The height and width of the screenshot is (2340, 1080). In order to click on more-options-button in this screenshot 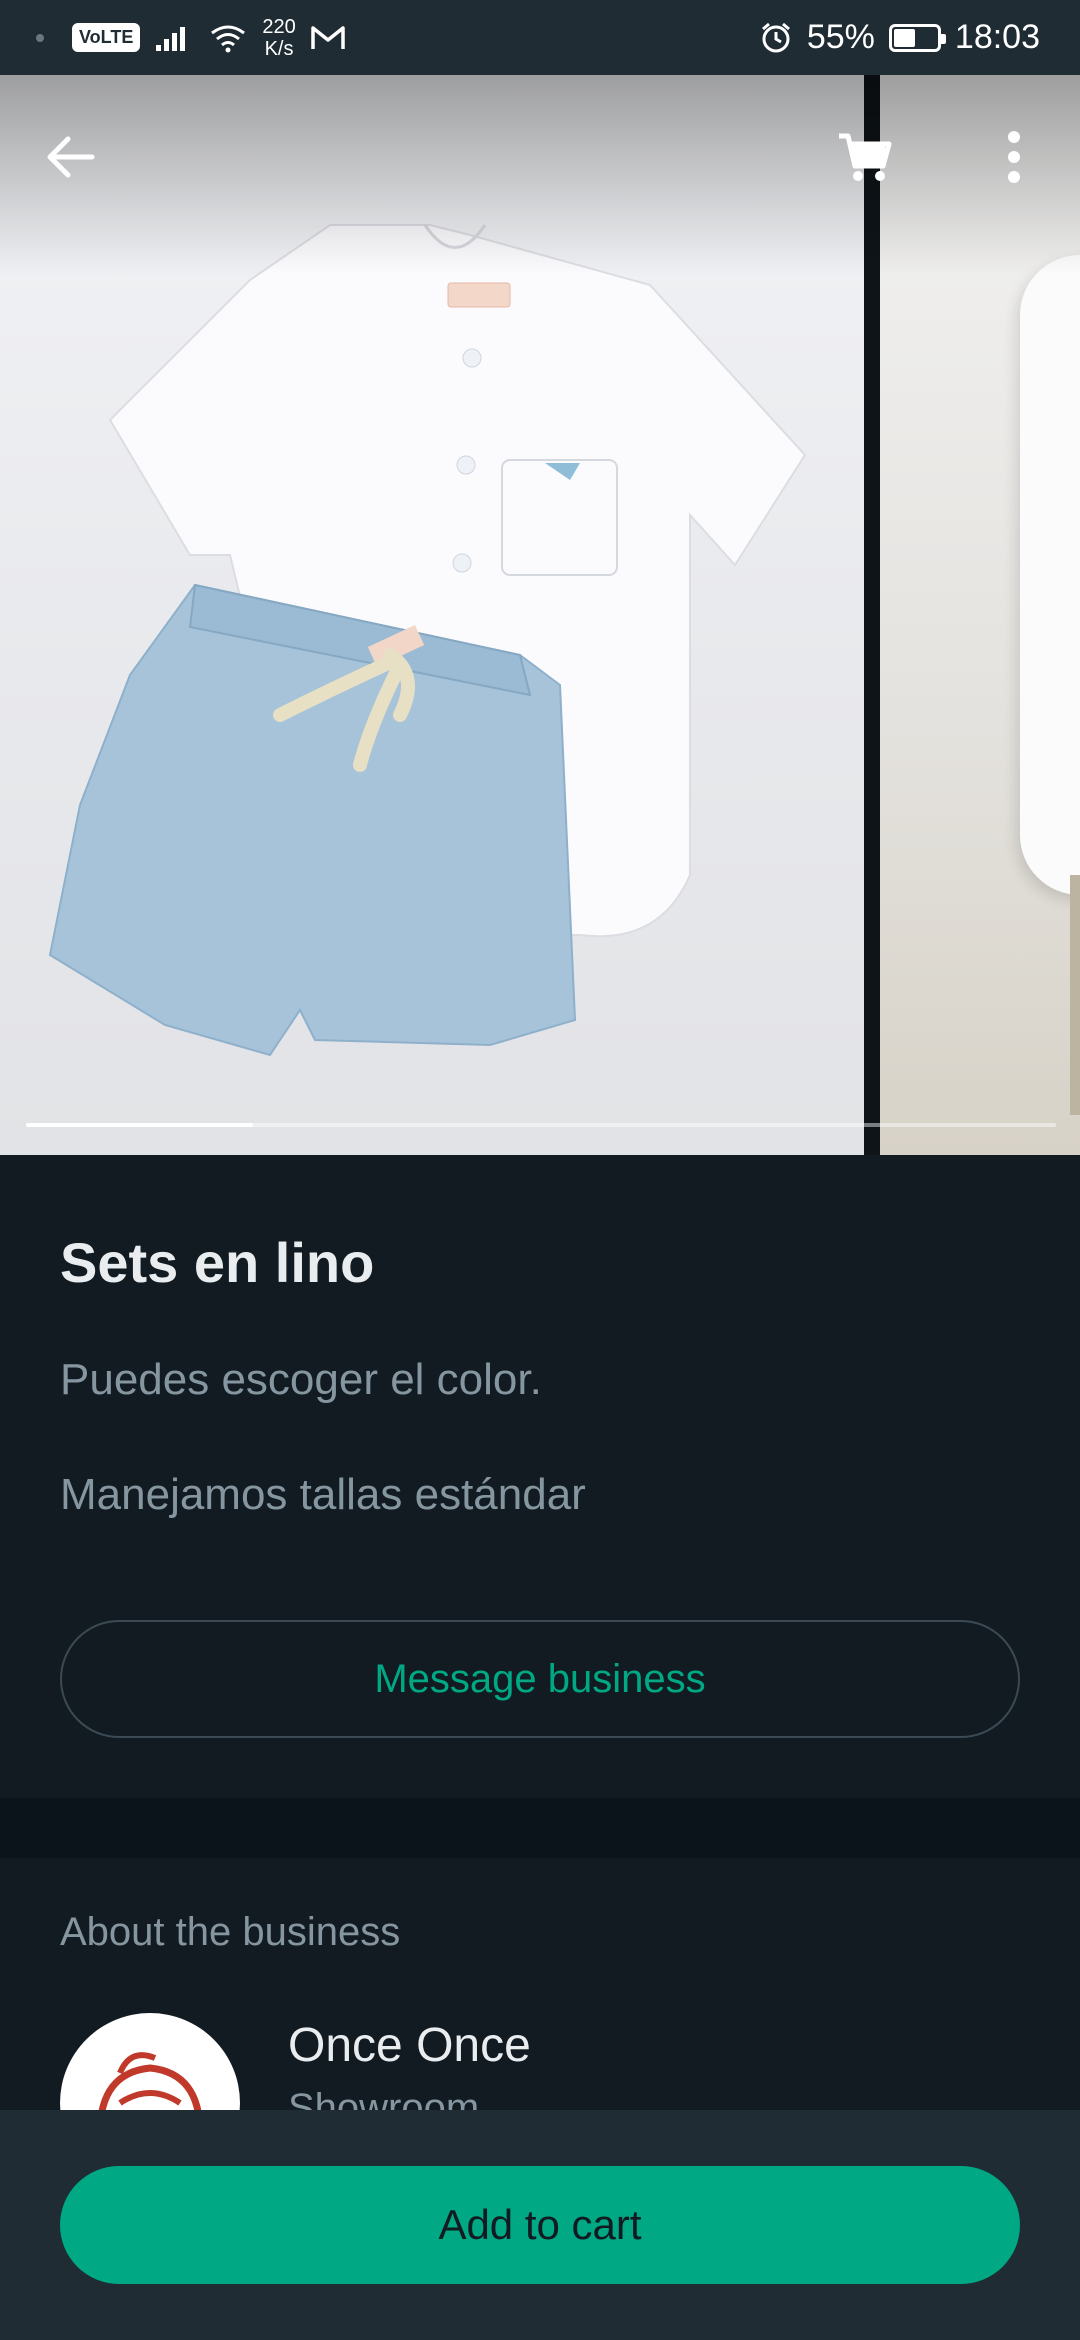, I will do `click(1014, 157)`.